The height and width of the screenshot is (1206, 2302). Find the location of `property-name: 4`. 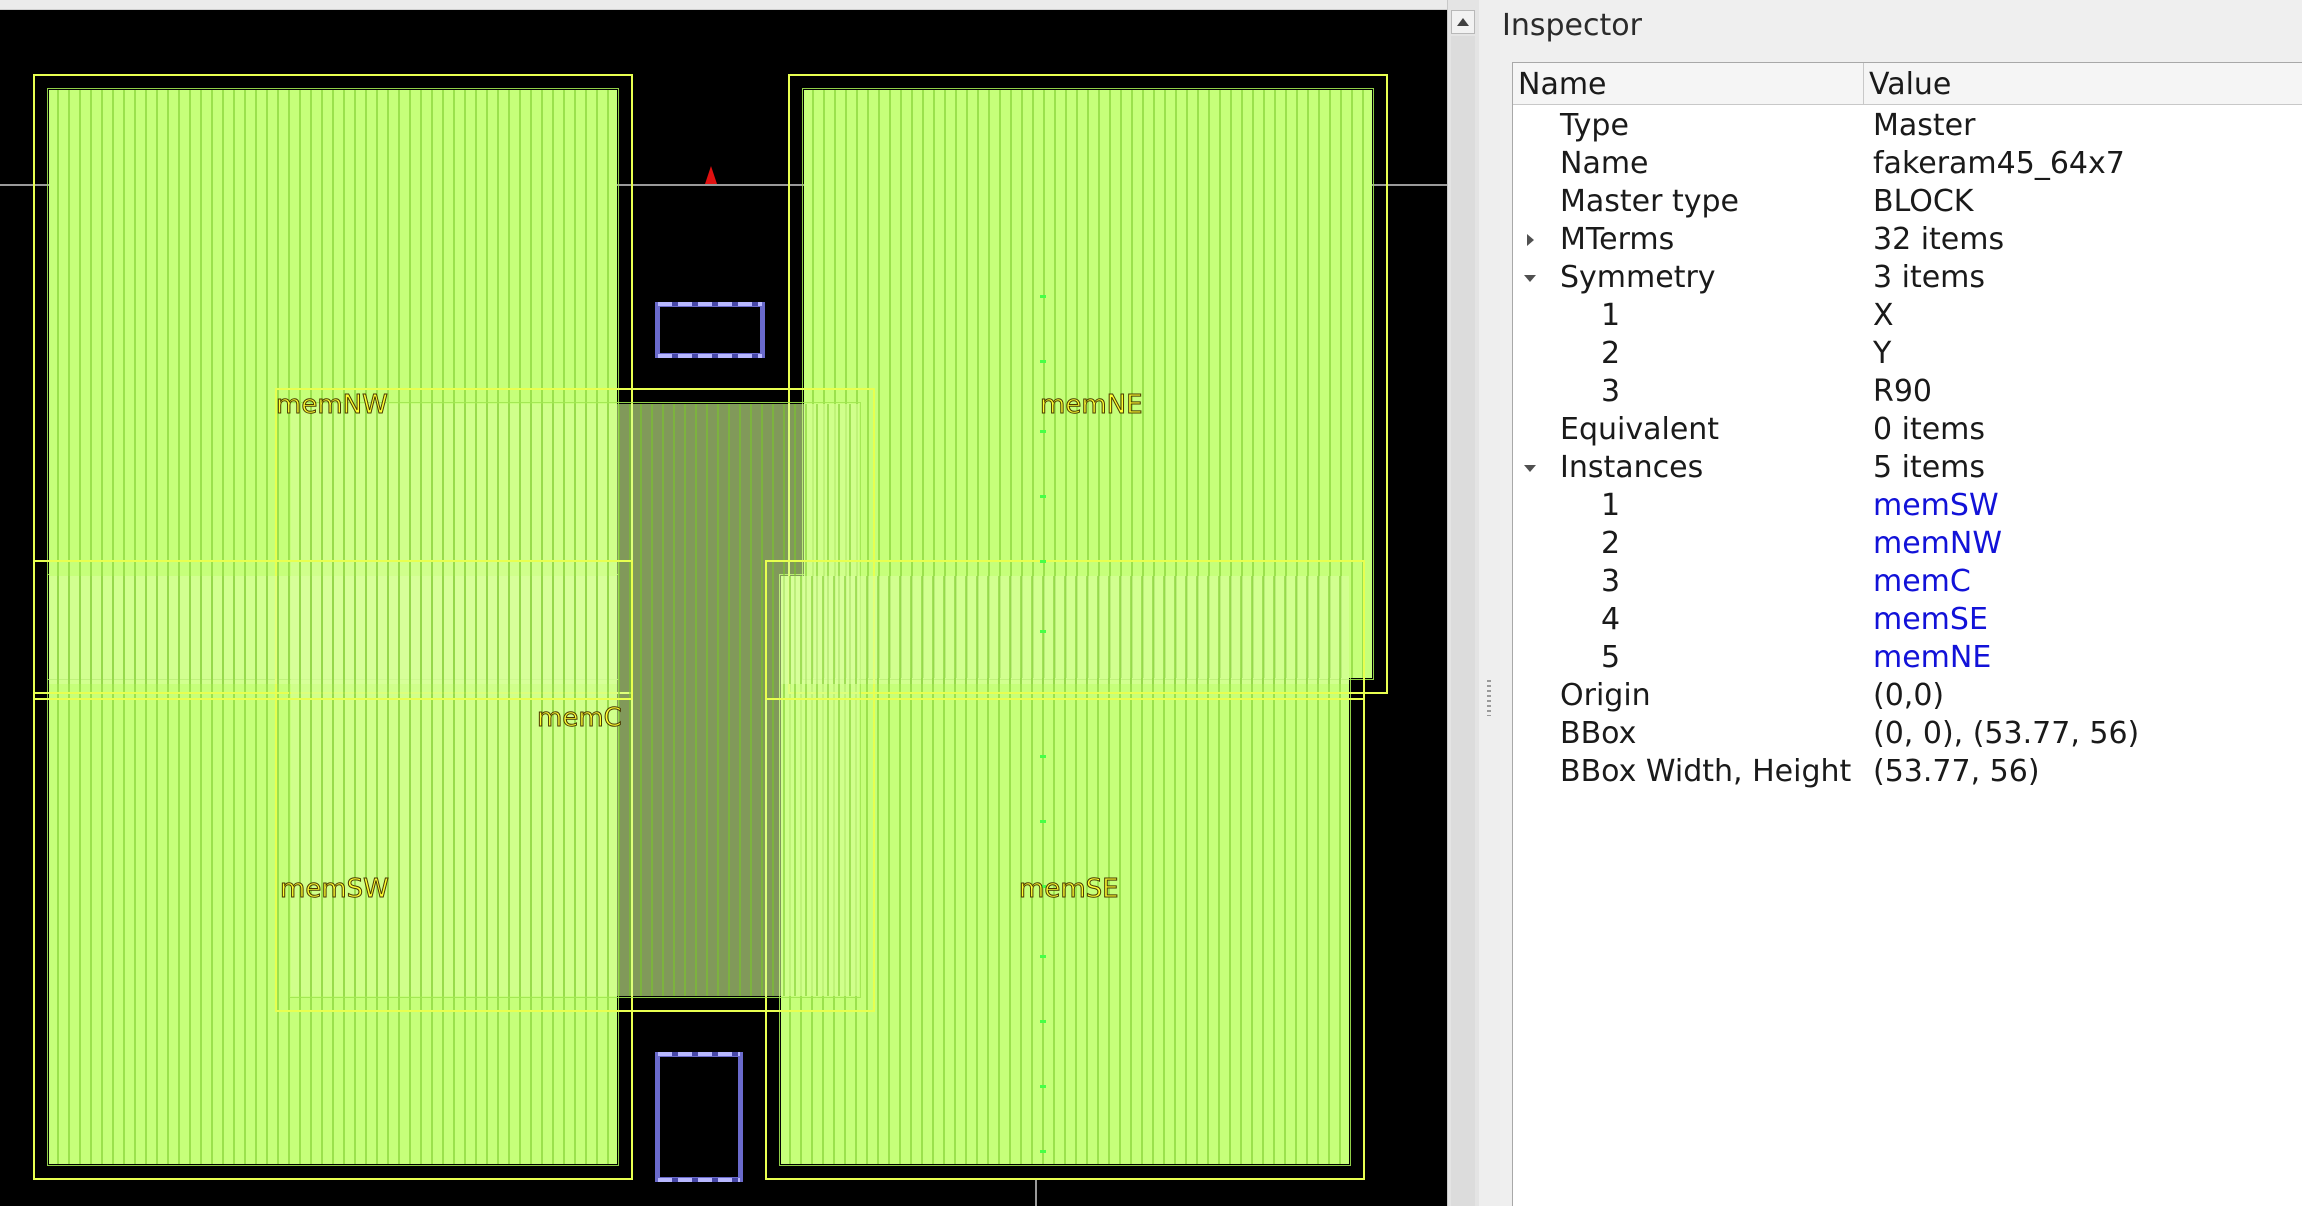

property-name: 4 is located at coordinates (1611, 619).